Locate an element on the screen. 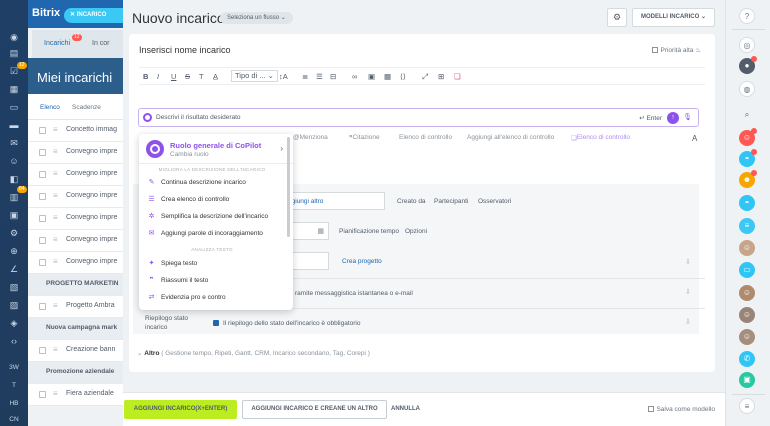 The height and width of the screenshot is (426, 770). copilot-menu-item: ⇄ Evidenzia pro e contro is located at coordinates (212, 297).